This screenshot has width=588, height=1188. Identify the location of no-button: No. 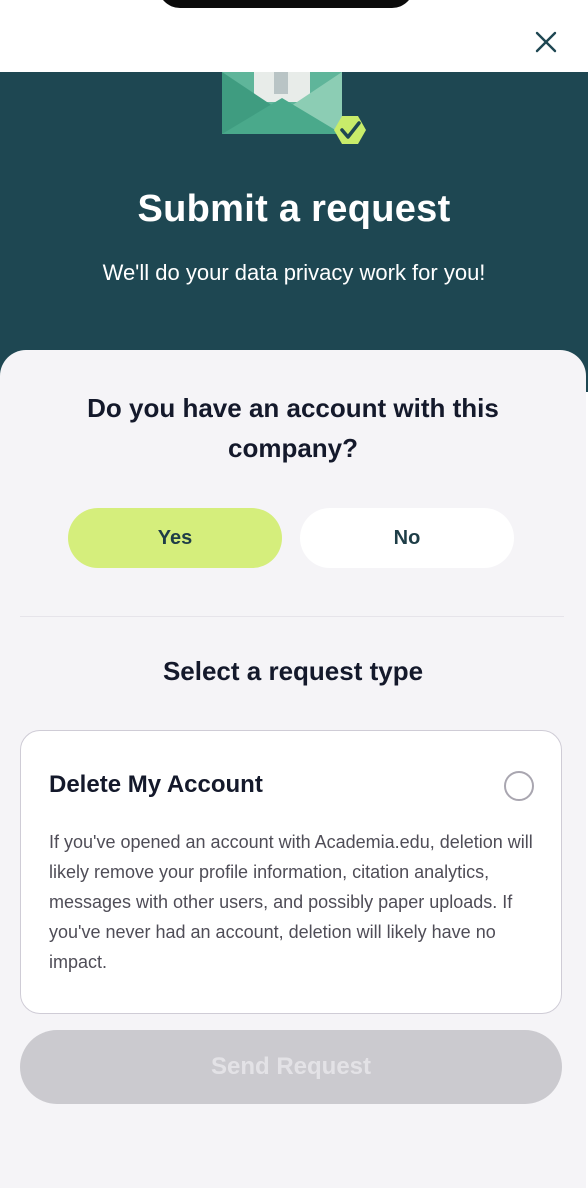
(407, 538).